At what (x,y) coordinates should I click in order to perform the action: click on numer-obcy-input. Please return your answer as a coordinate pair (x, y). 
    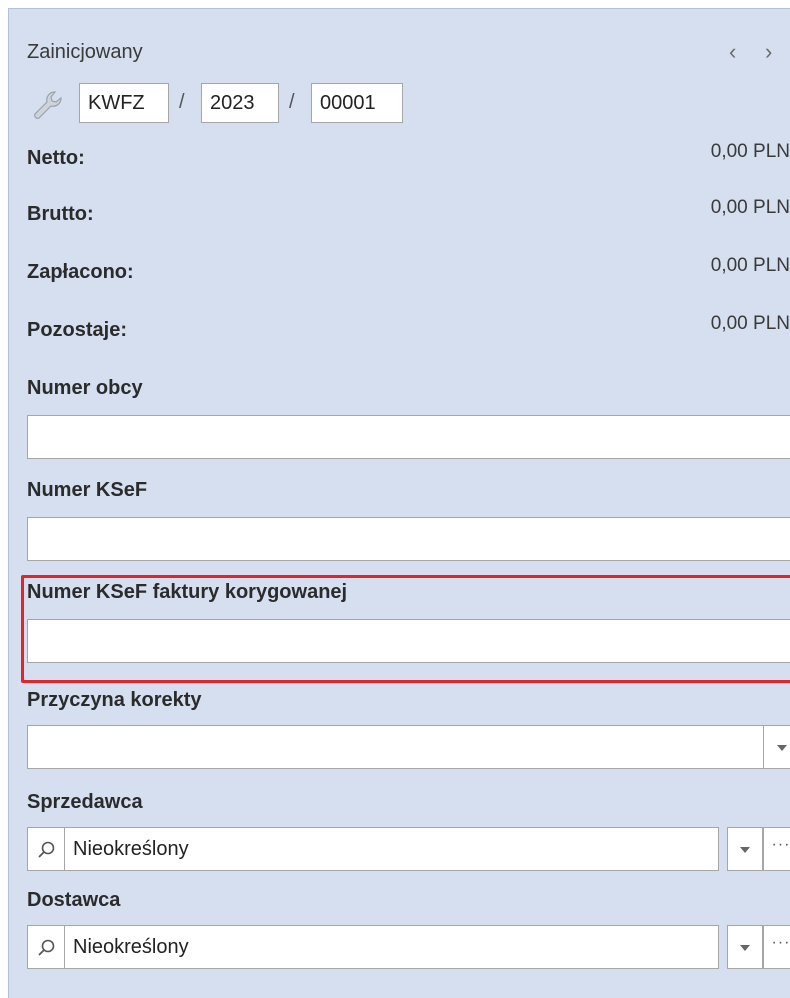
    Looking at the image, I should click on (408, 437).